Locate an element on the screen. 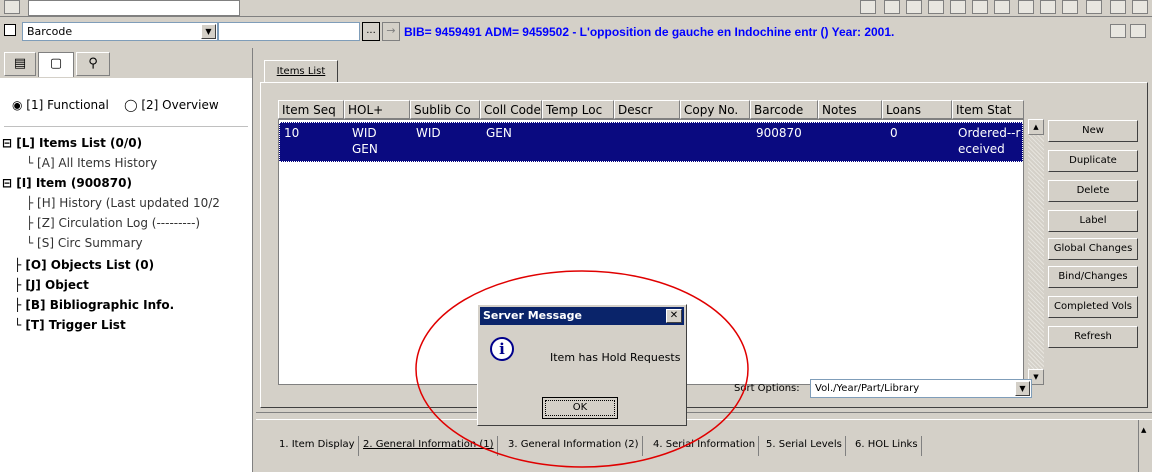 This screenshot has height=472, width=1152. cell-barcode: 900870 is located at coordinates (779, 133).